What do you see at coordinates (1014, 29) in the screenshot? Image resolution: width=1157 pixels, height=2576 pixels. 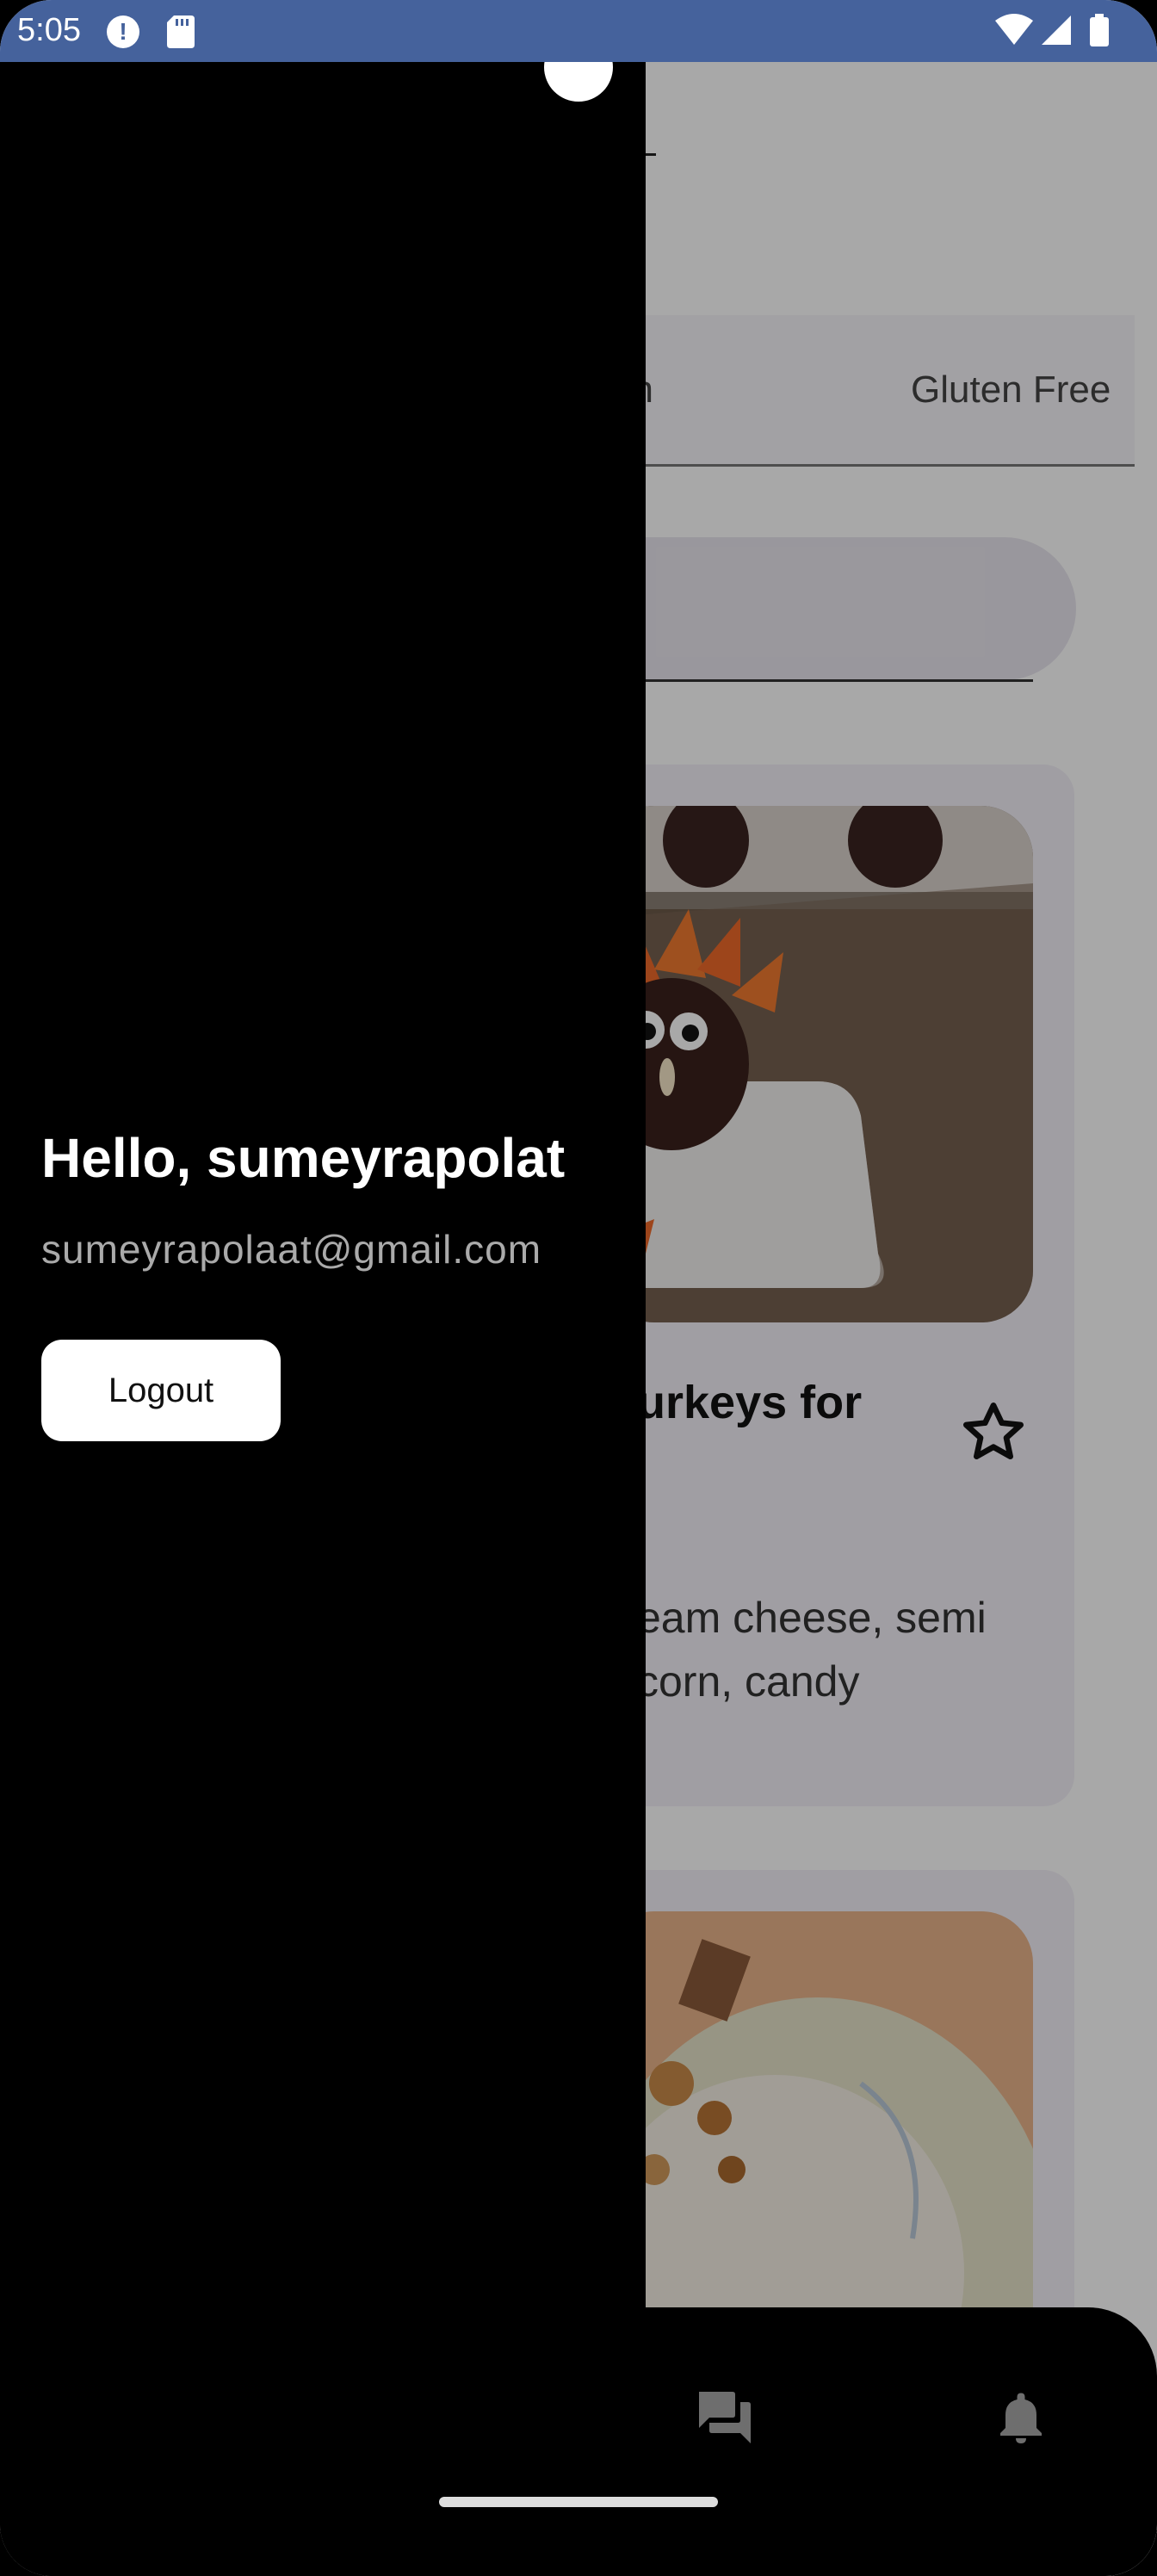 I see `wifi-icon` at bounding box center [1014, 29].